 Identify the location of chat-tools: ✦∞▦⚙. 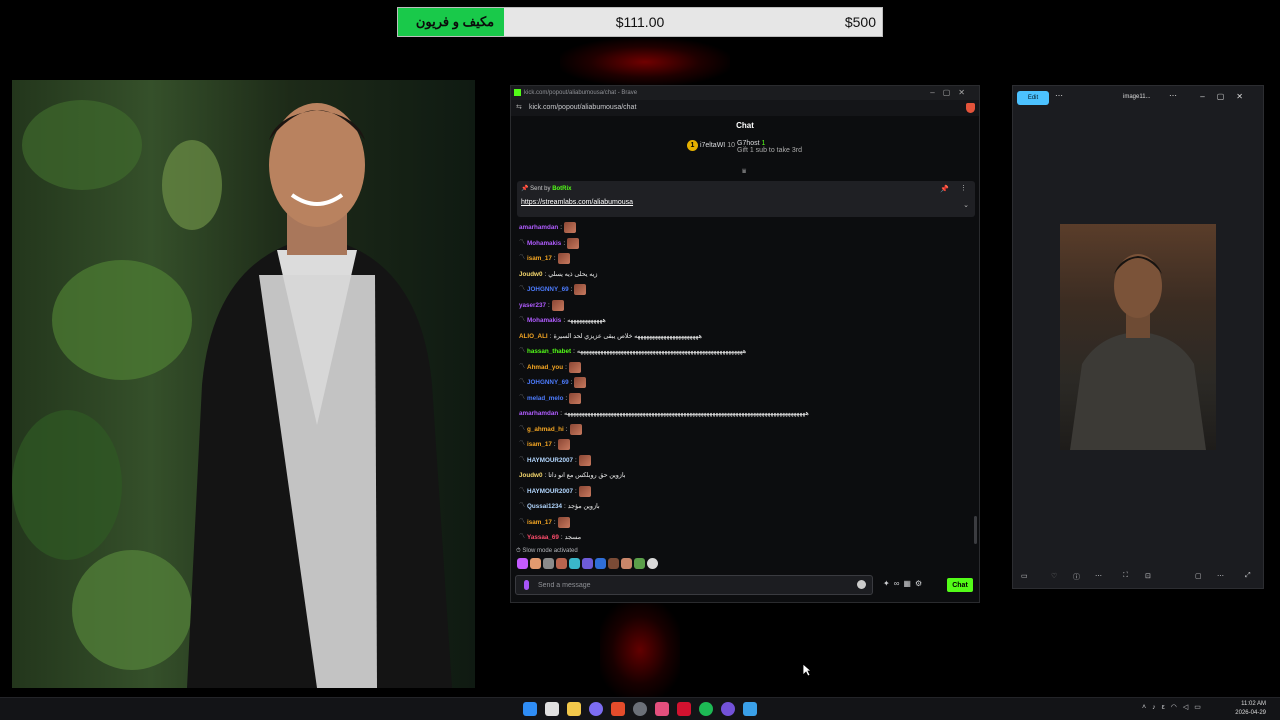
(904, 583).